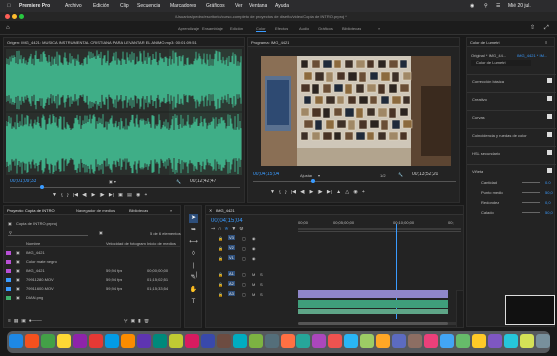 The image size is (557, 356). What do you see at coordinates (33, 243) in the screenshot?
I see `column-nombre: Nombre` at bounding box center [33, 243].